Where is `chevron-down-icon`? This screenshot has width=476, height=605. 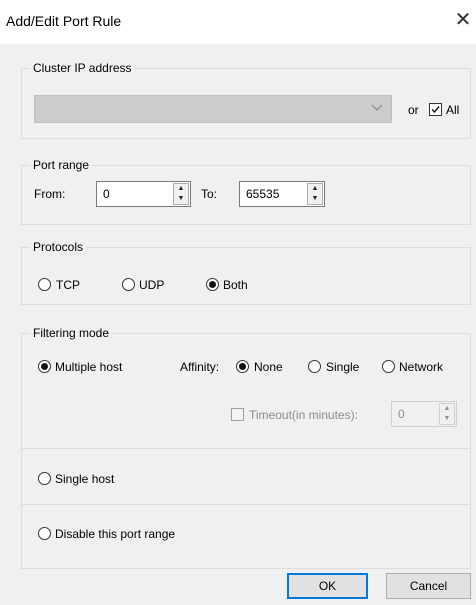 chevron-down-icon is located at coordinates (377, 107).